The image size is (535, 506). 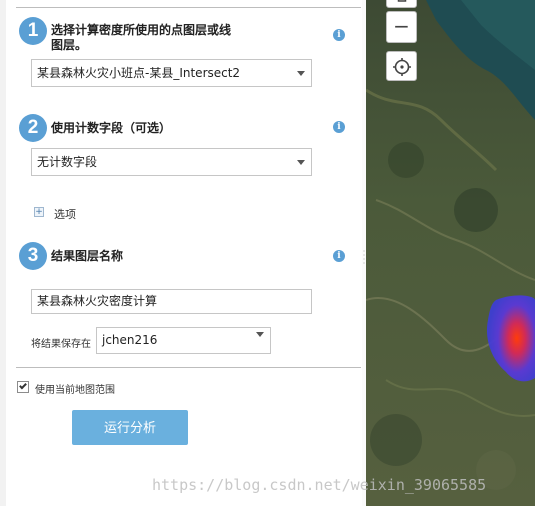 What do you see at coordinates (141, 30) in the screenshot?
I see `step-1-title-line1: 选择计算密度所使用的点图层或线` at bounding box center [141, 30].